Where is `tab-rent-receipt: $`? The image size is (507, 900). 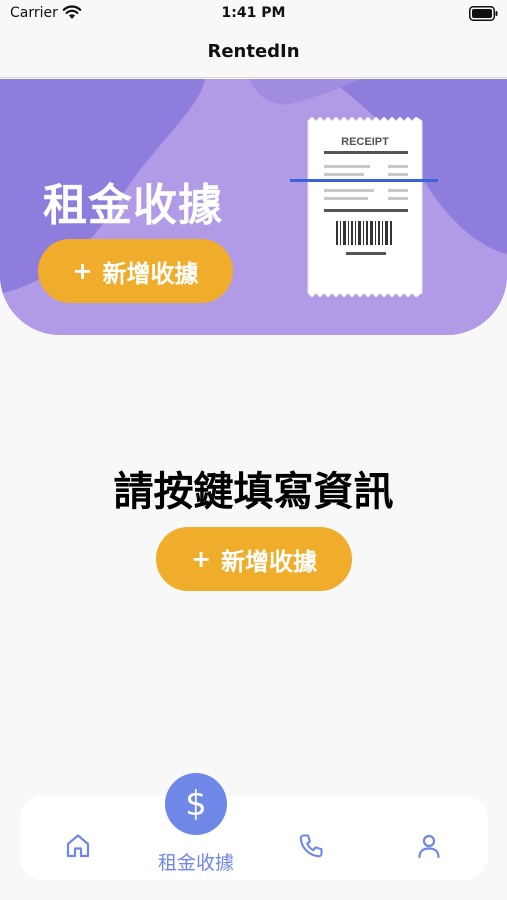 tab-rent-receipt: $ is located at coordinates (196, 804).